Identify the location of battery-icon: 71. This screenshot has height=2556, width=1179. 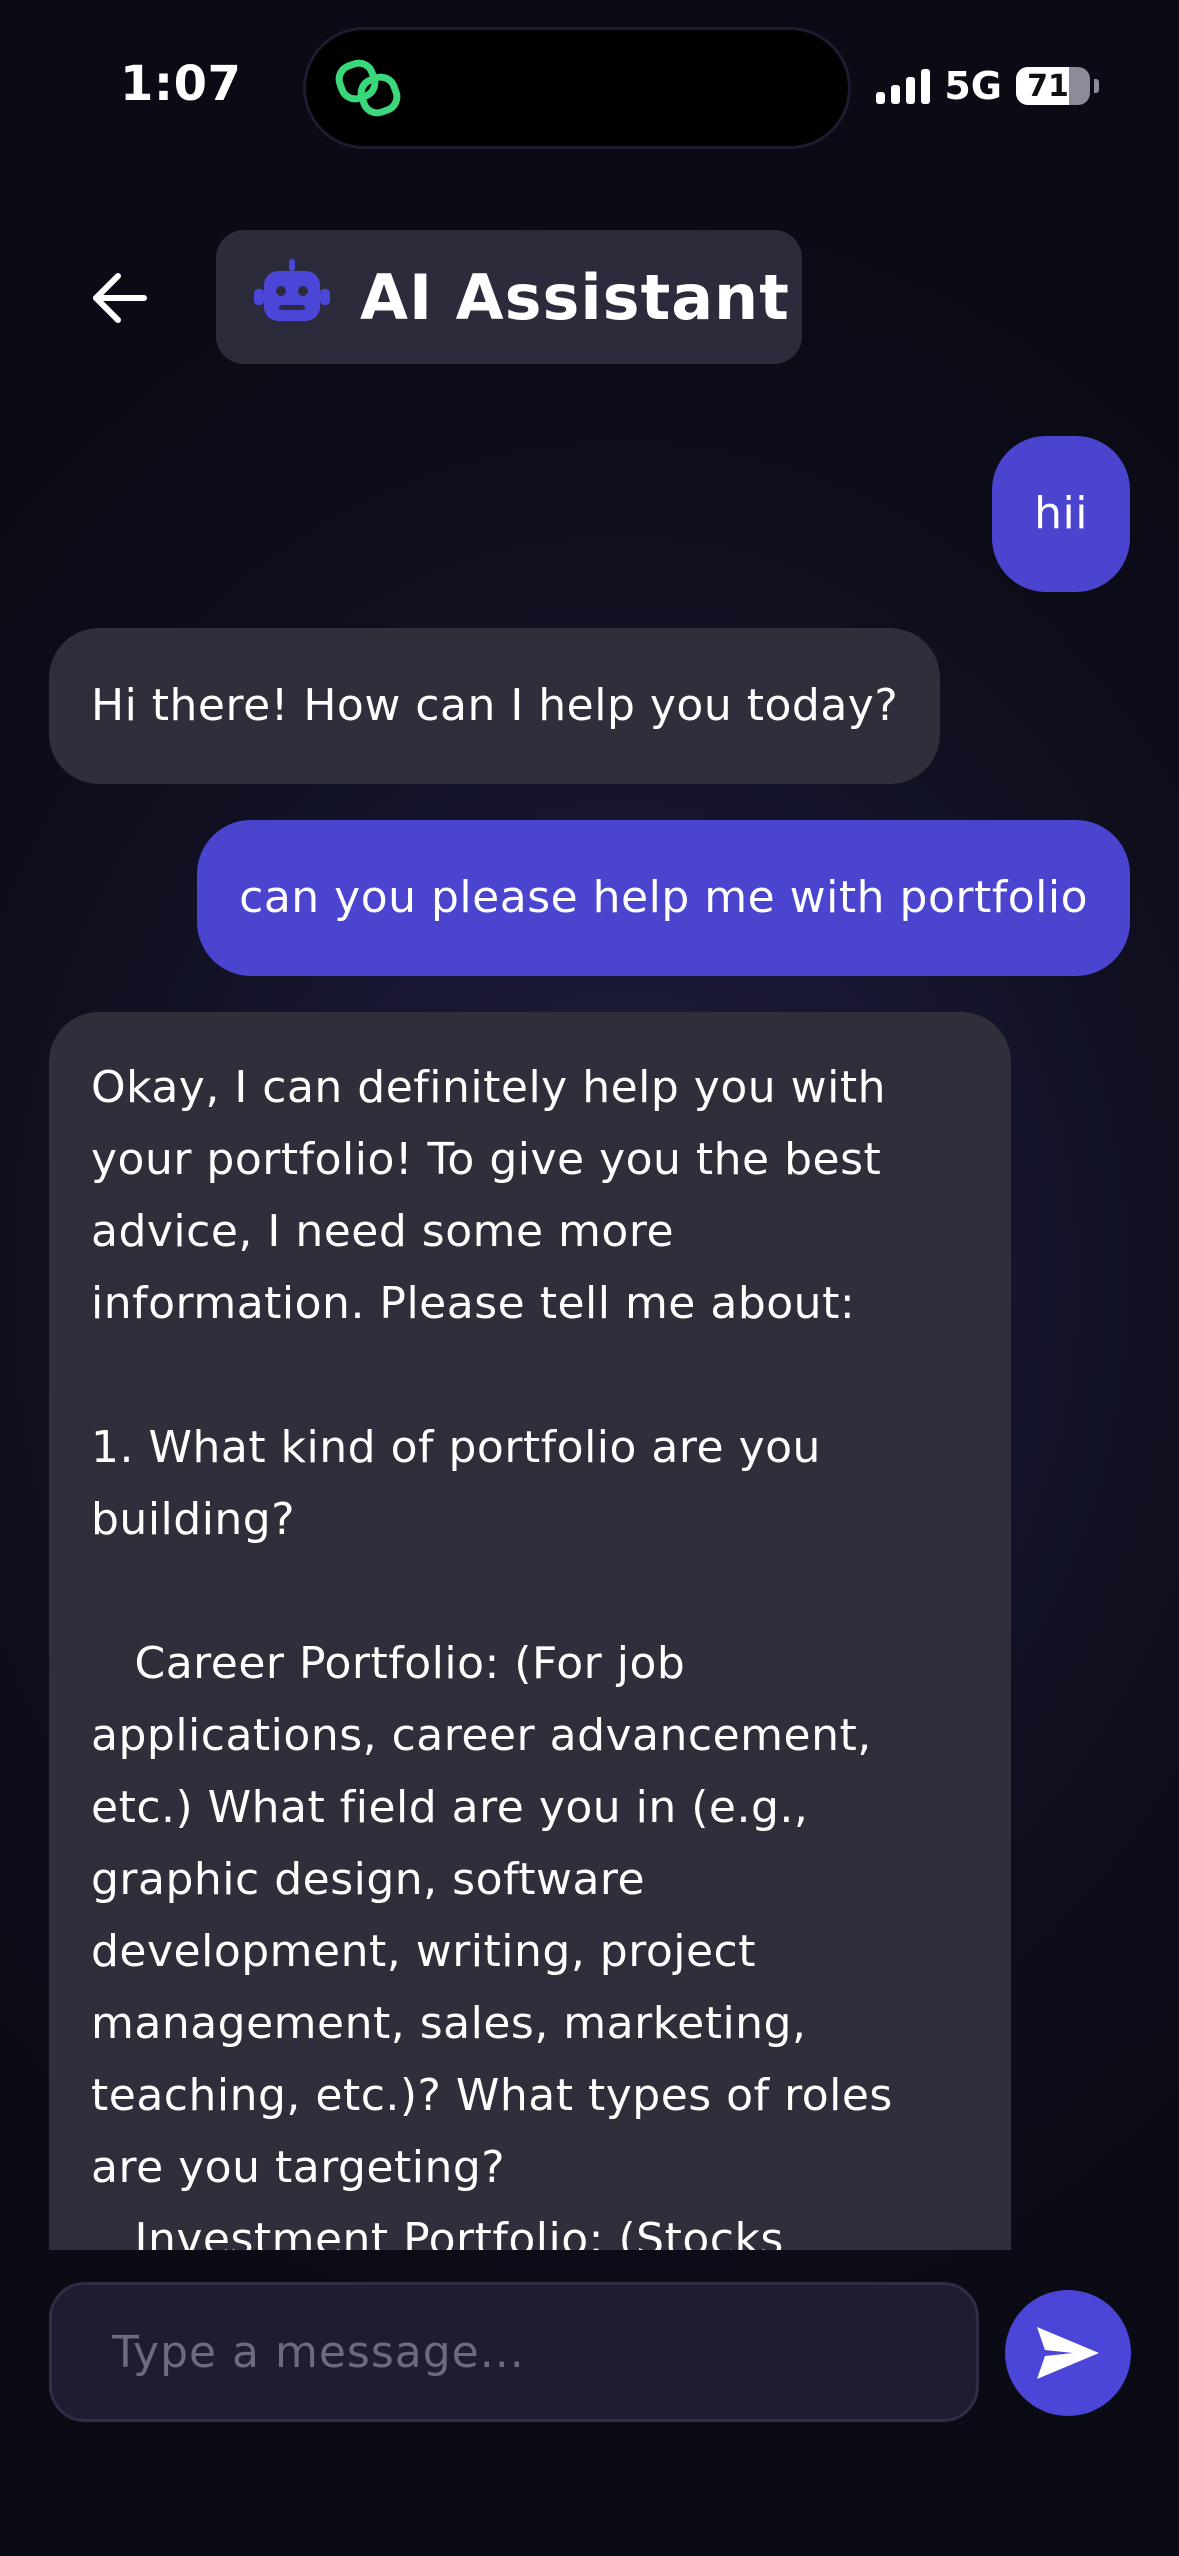
(1053, 86).